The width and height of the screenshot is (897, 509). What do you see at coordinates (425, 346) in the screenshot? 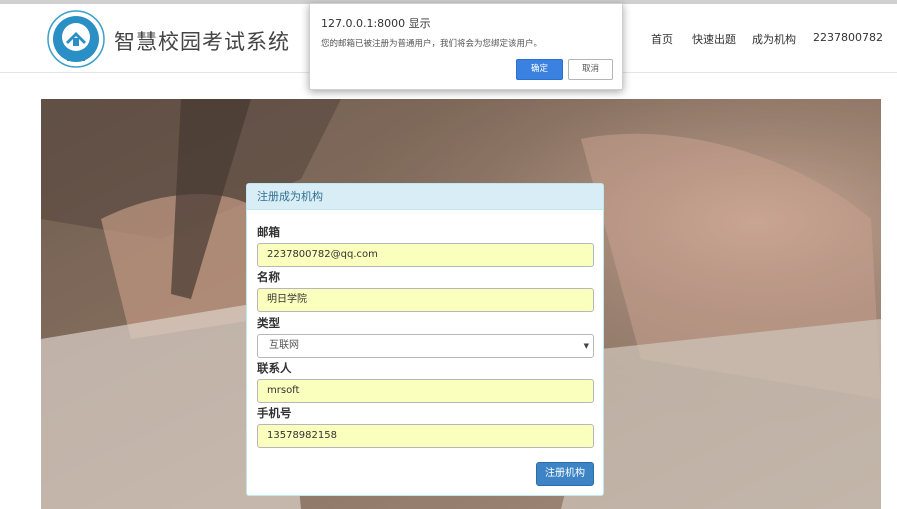
I see `type-select: 互联网 ▼` at bounding box center [425, 346].